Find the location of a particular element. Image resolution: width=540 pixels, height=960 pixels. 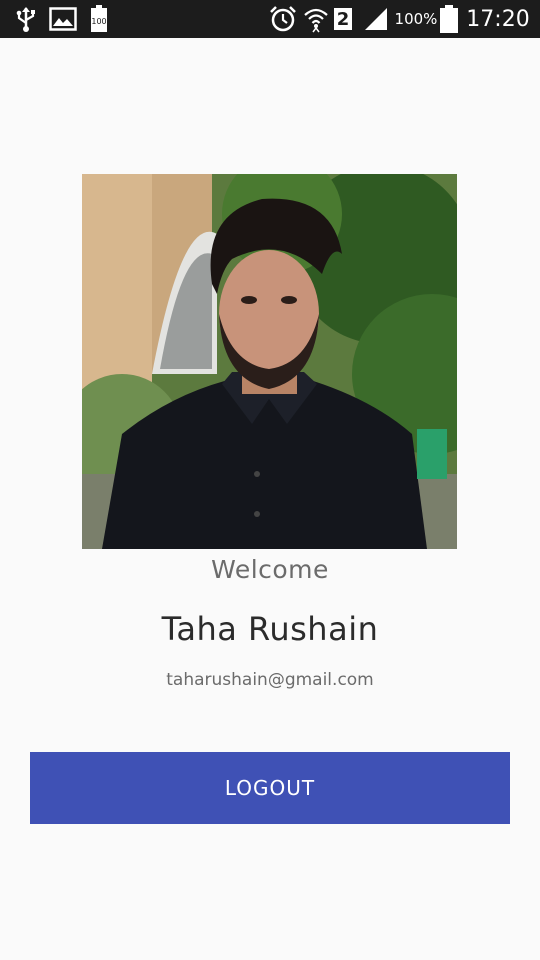

logout-button: LOGOUT is located at coordinates (270, 788).